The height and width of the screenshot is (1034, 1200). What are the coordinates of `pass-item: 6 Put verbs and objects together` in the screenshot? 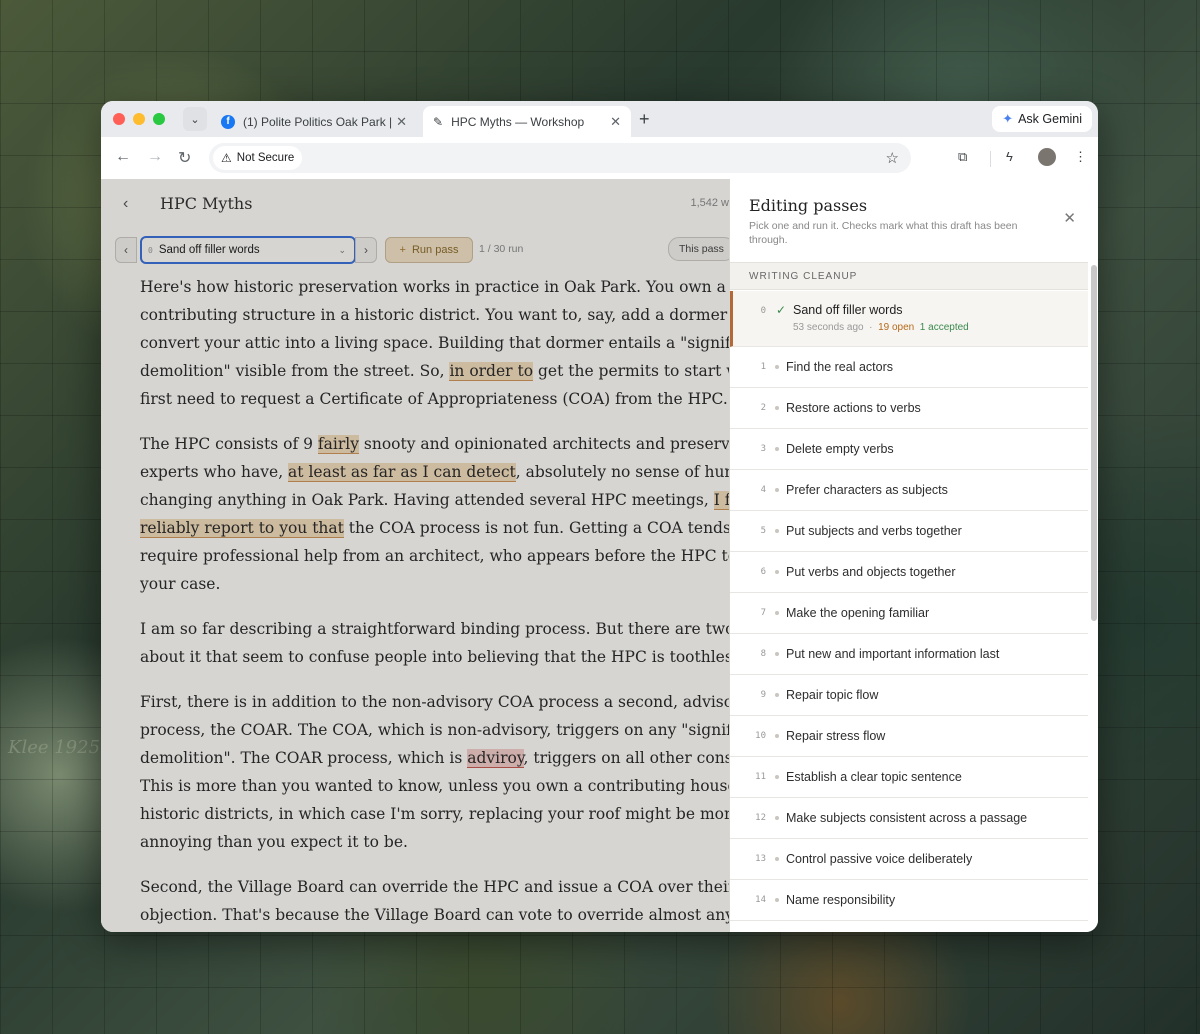 It's located at (909, 572).